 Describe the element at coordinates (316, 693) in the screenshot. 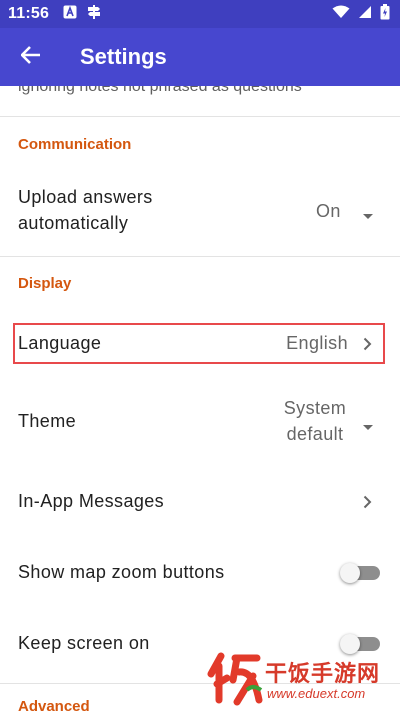

I see `watermark-url: www.eduext.com` at that location.